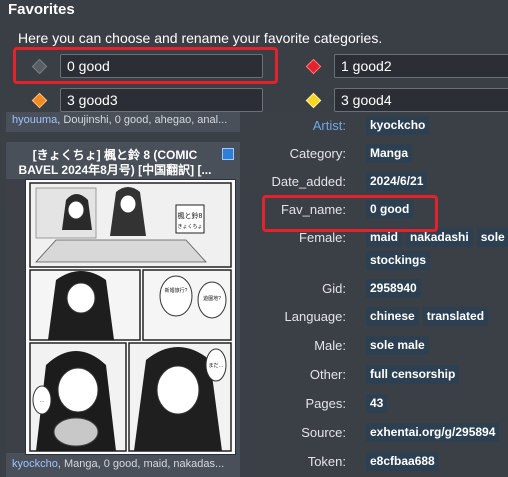 Image resolution: width=508 pixels, height=477 pixels. Describe the element at coordinates (327, 374) in the screenshot. I see `info-label: Other:` at that location.